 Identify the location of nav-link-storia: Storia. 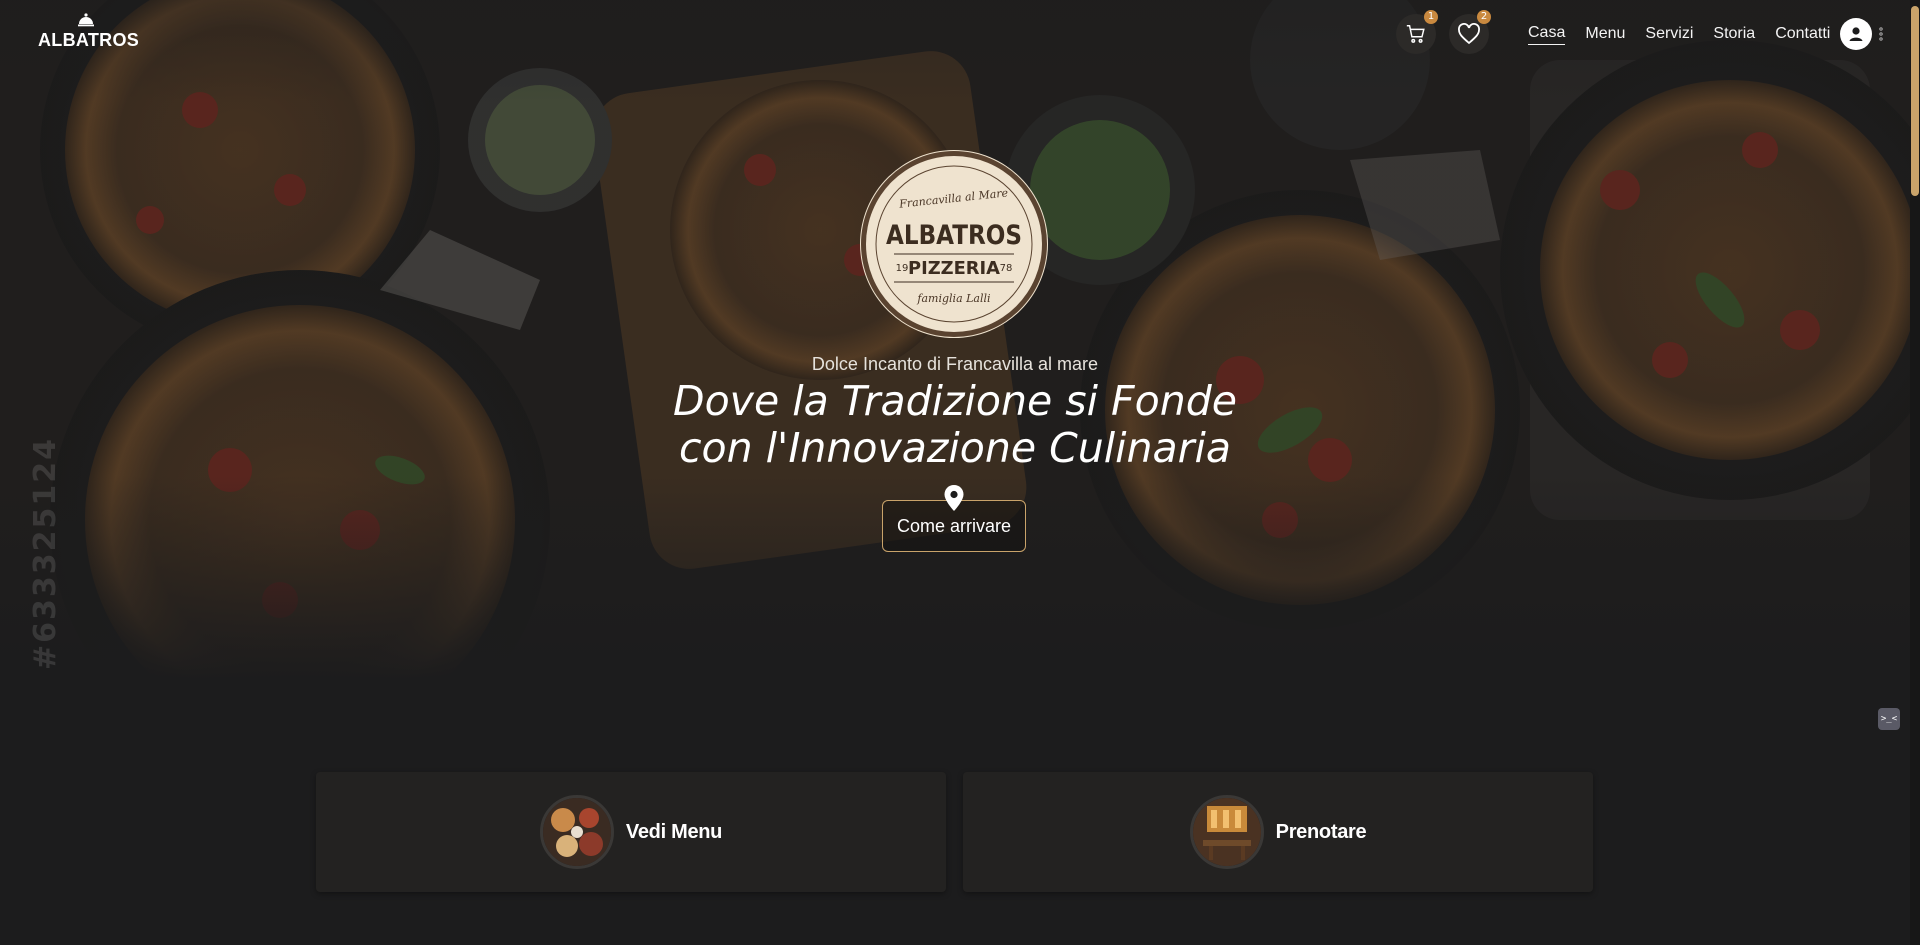
(1734, 35).